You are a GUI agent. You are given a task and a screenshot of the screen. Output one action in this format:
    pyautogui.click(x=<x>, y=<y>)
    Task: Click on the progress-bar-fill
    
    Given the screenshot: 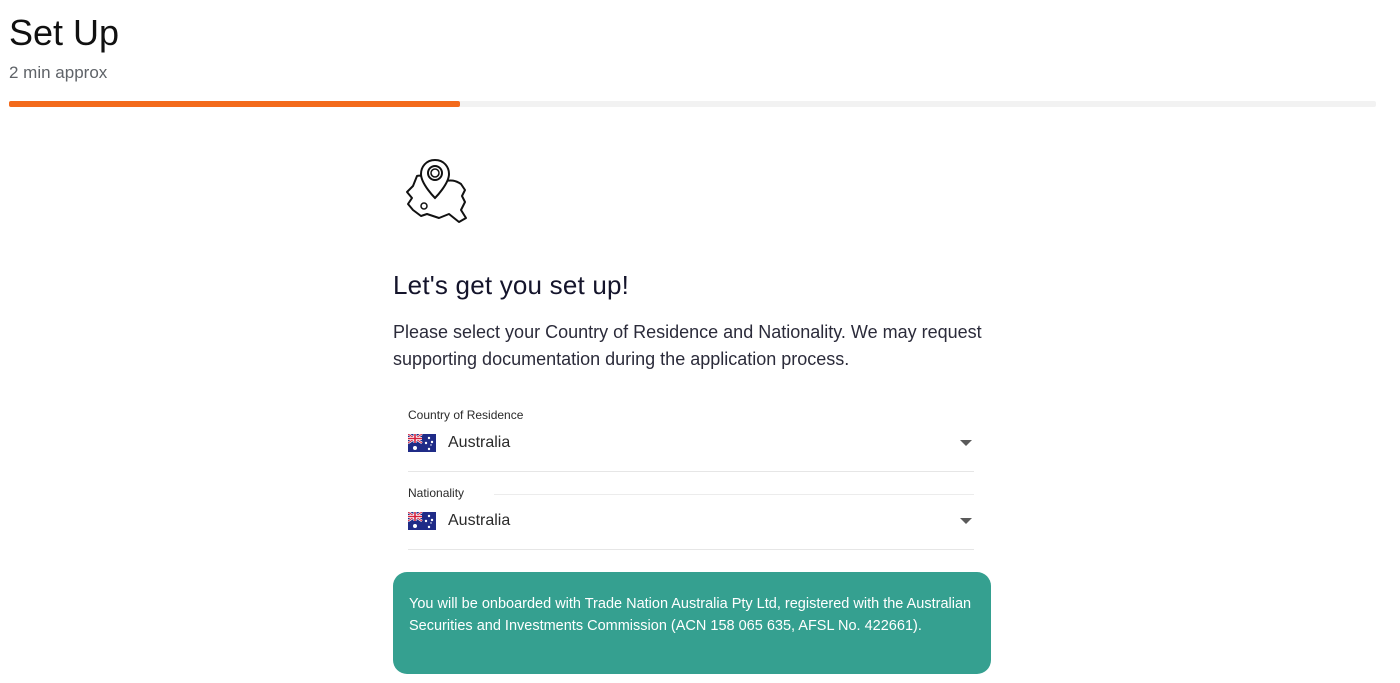 What is the action you would take?
    pyautogui.click(x=235, y=104)
    